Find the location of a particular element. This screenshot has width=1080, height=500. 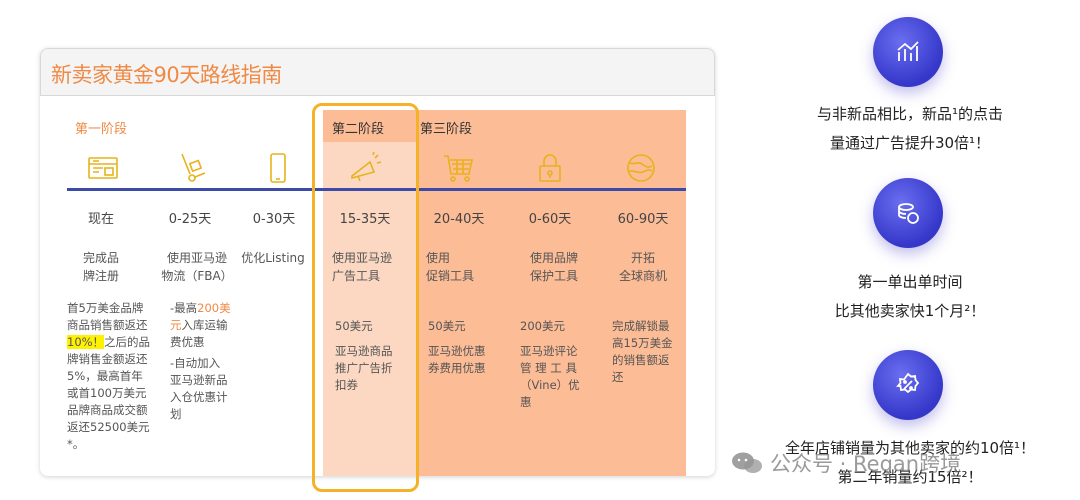

card-header: 新卖家黄金90天路线指南 is located at coordinates (377, 72).